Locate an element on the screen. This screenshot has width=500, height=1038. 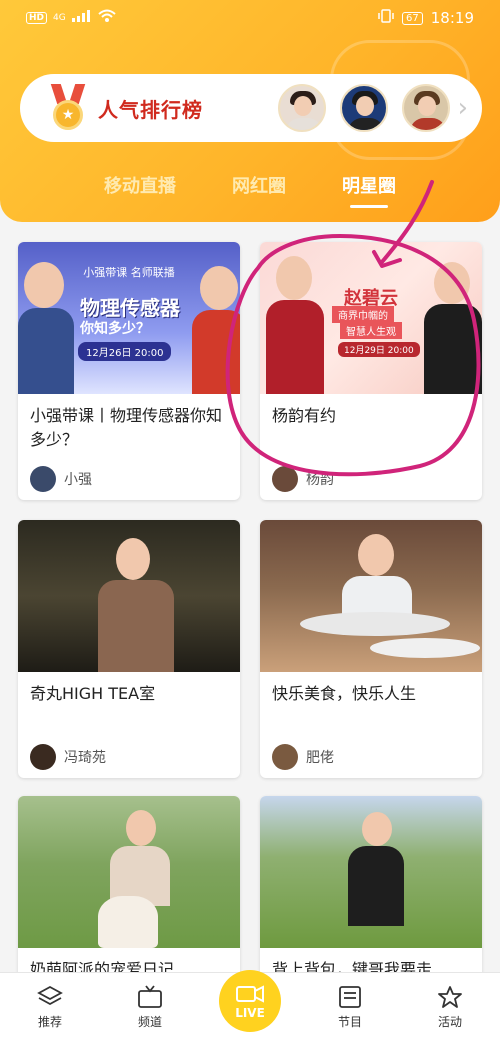
signal-icon is located at coordinates (81, 18).